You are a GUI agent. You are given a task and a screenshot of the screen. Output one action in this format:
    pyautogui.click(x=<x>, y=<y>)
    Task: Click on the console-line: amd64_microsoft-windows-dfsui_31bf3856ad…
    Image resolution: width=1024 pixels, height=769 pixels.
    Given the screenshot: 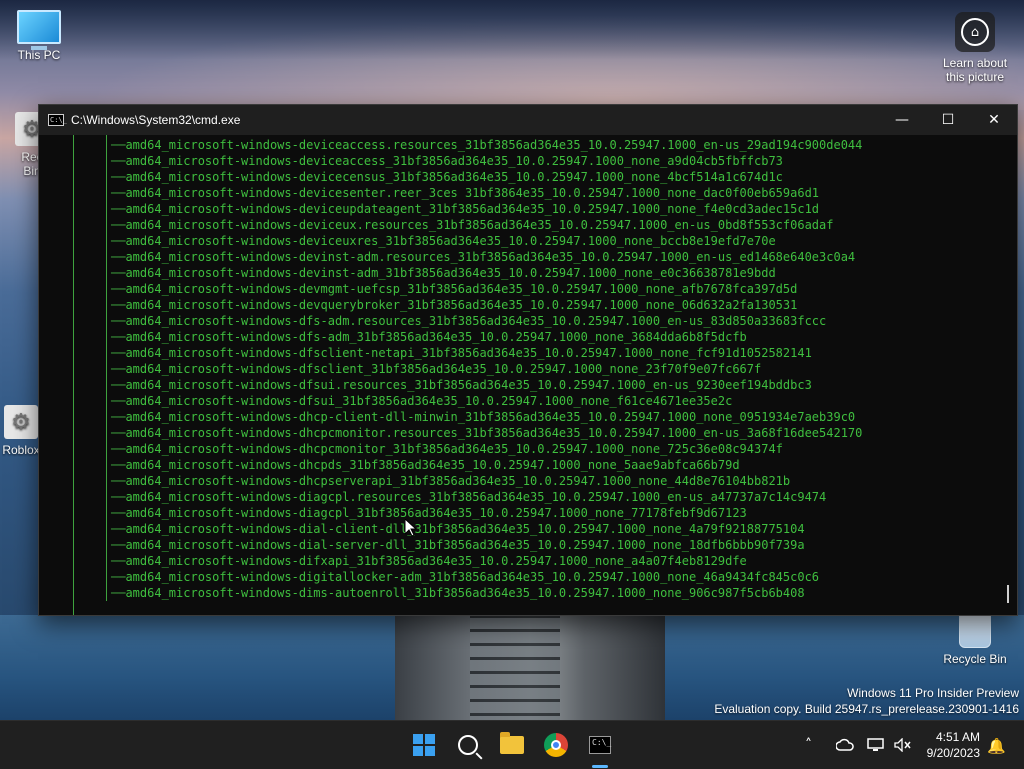 What is the action you would take?
    pyautogui.click(x=486, y=401)
    